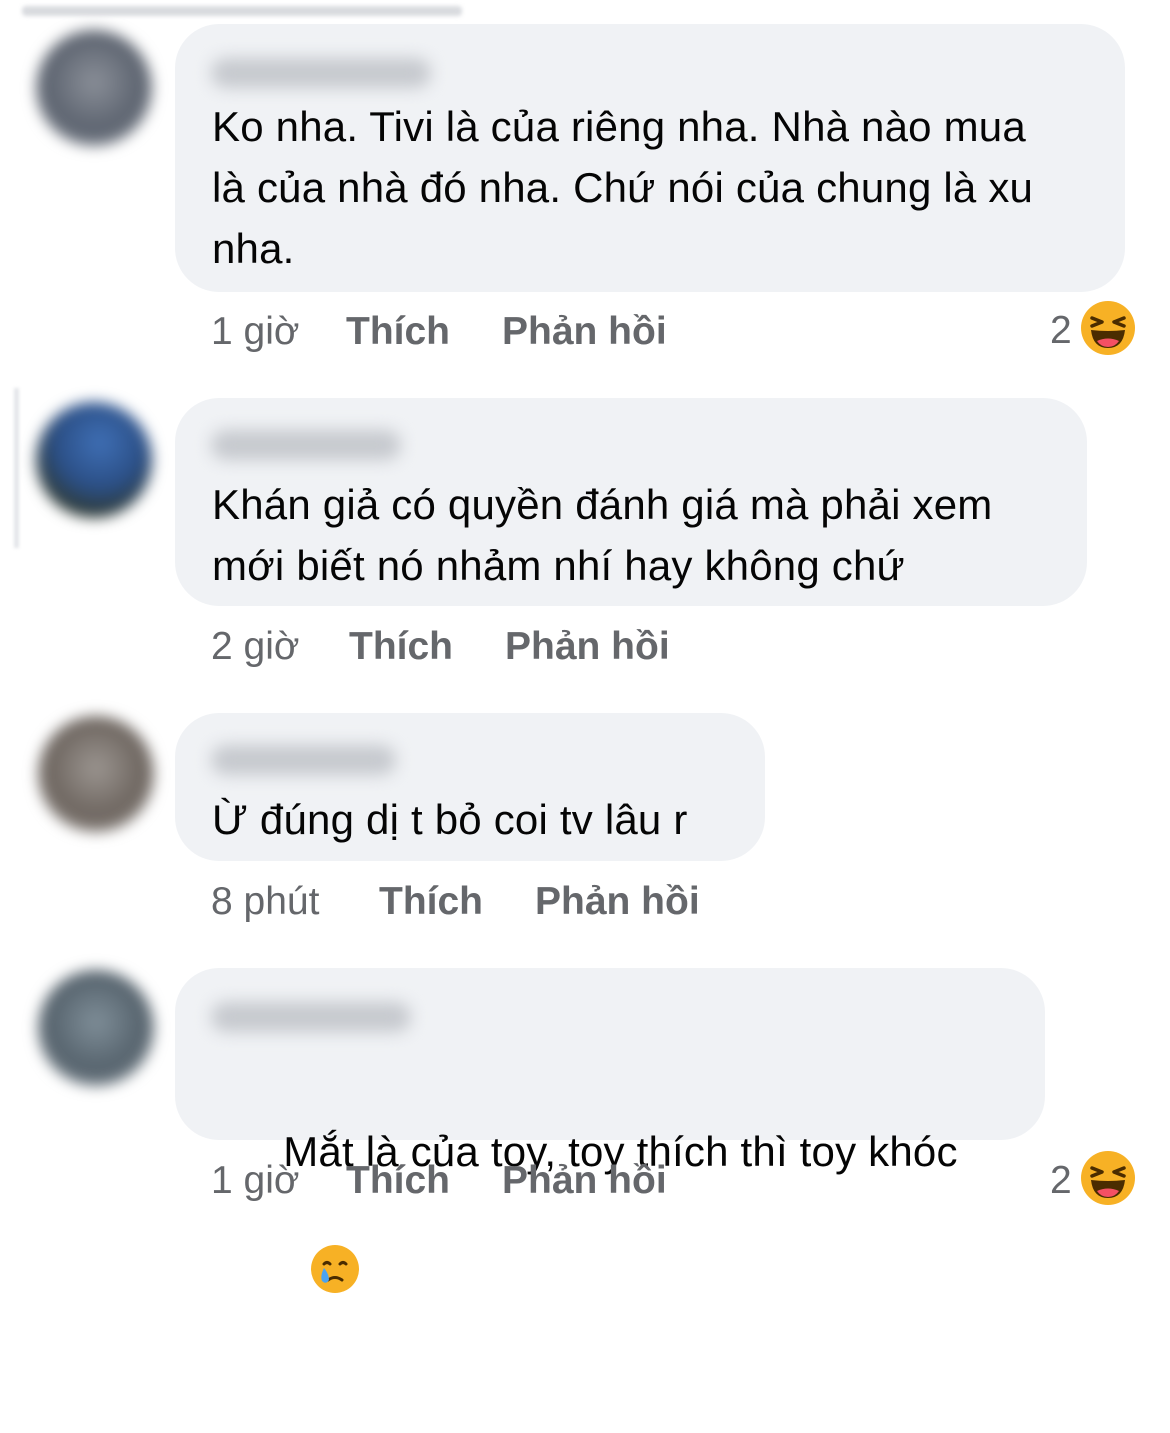 The width and height of the screenshot is (1170, 1433). I want to click on comment-time: 2 giờ, so click(255, 646).